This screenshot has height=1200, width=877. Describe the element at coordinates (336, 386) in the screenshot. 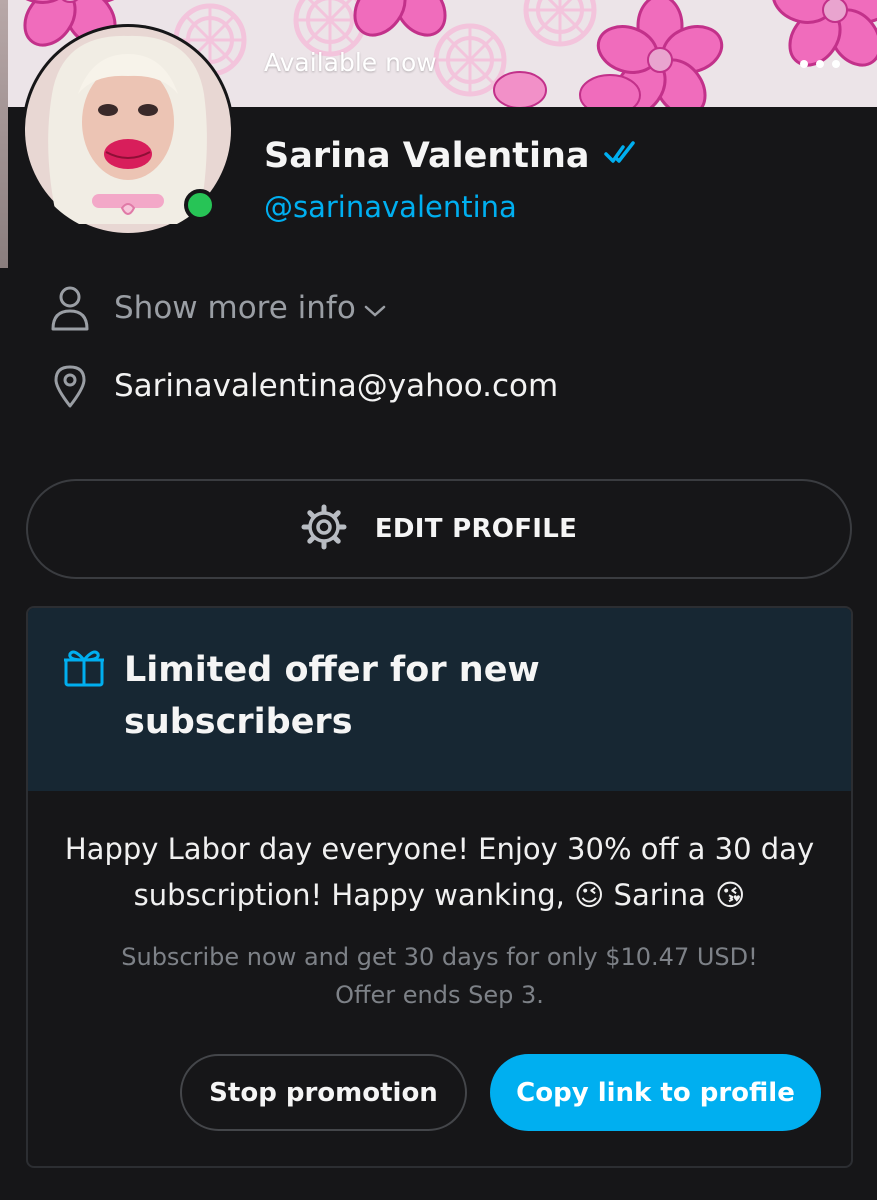

I see `location-text: Sarinavalentina@yahoo.com` at that location.